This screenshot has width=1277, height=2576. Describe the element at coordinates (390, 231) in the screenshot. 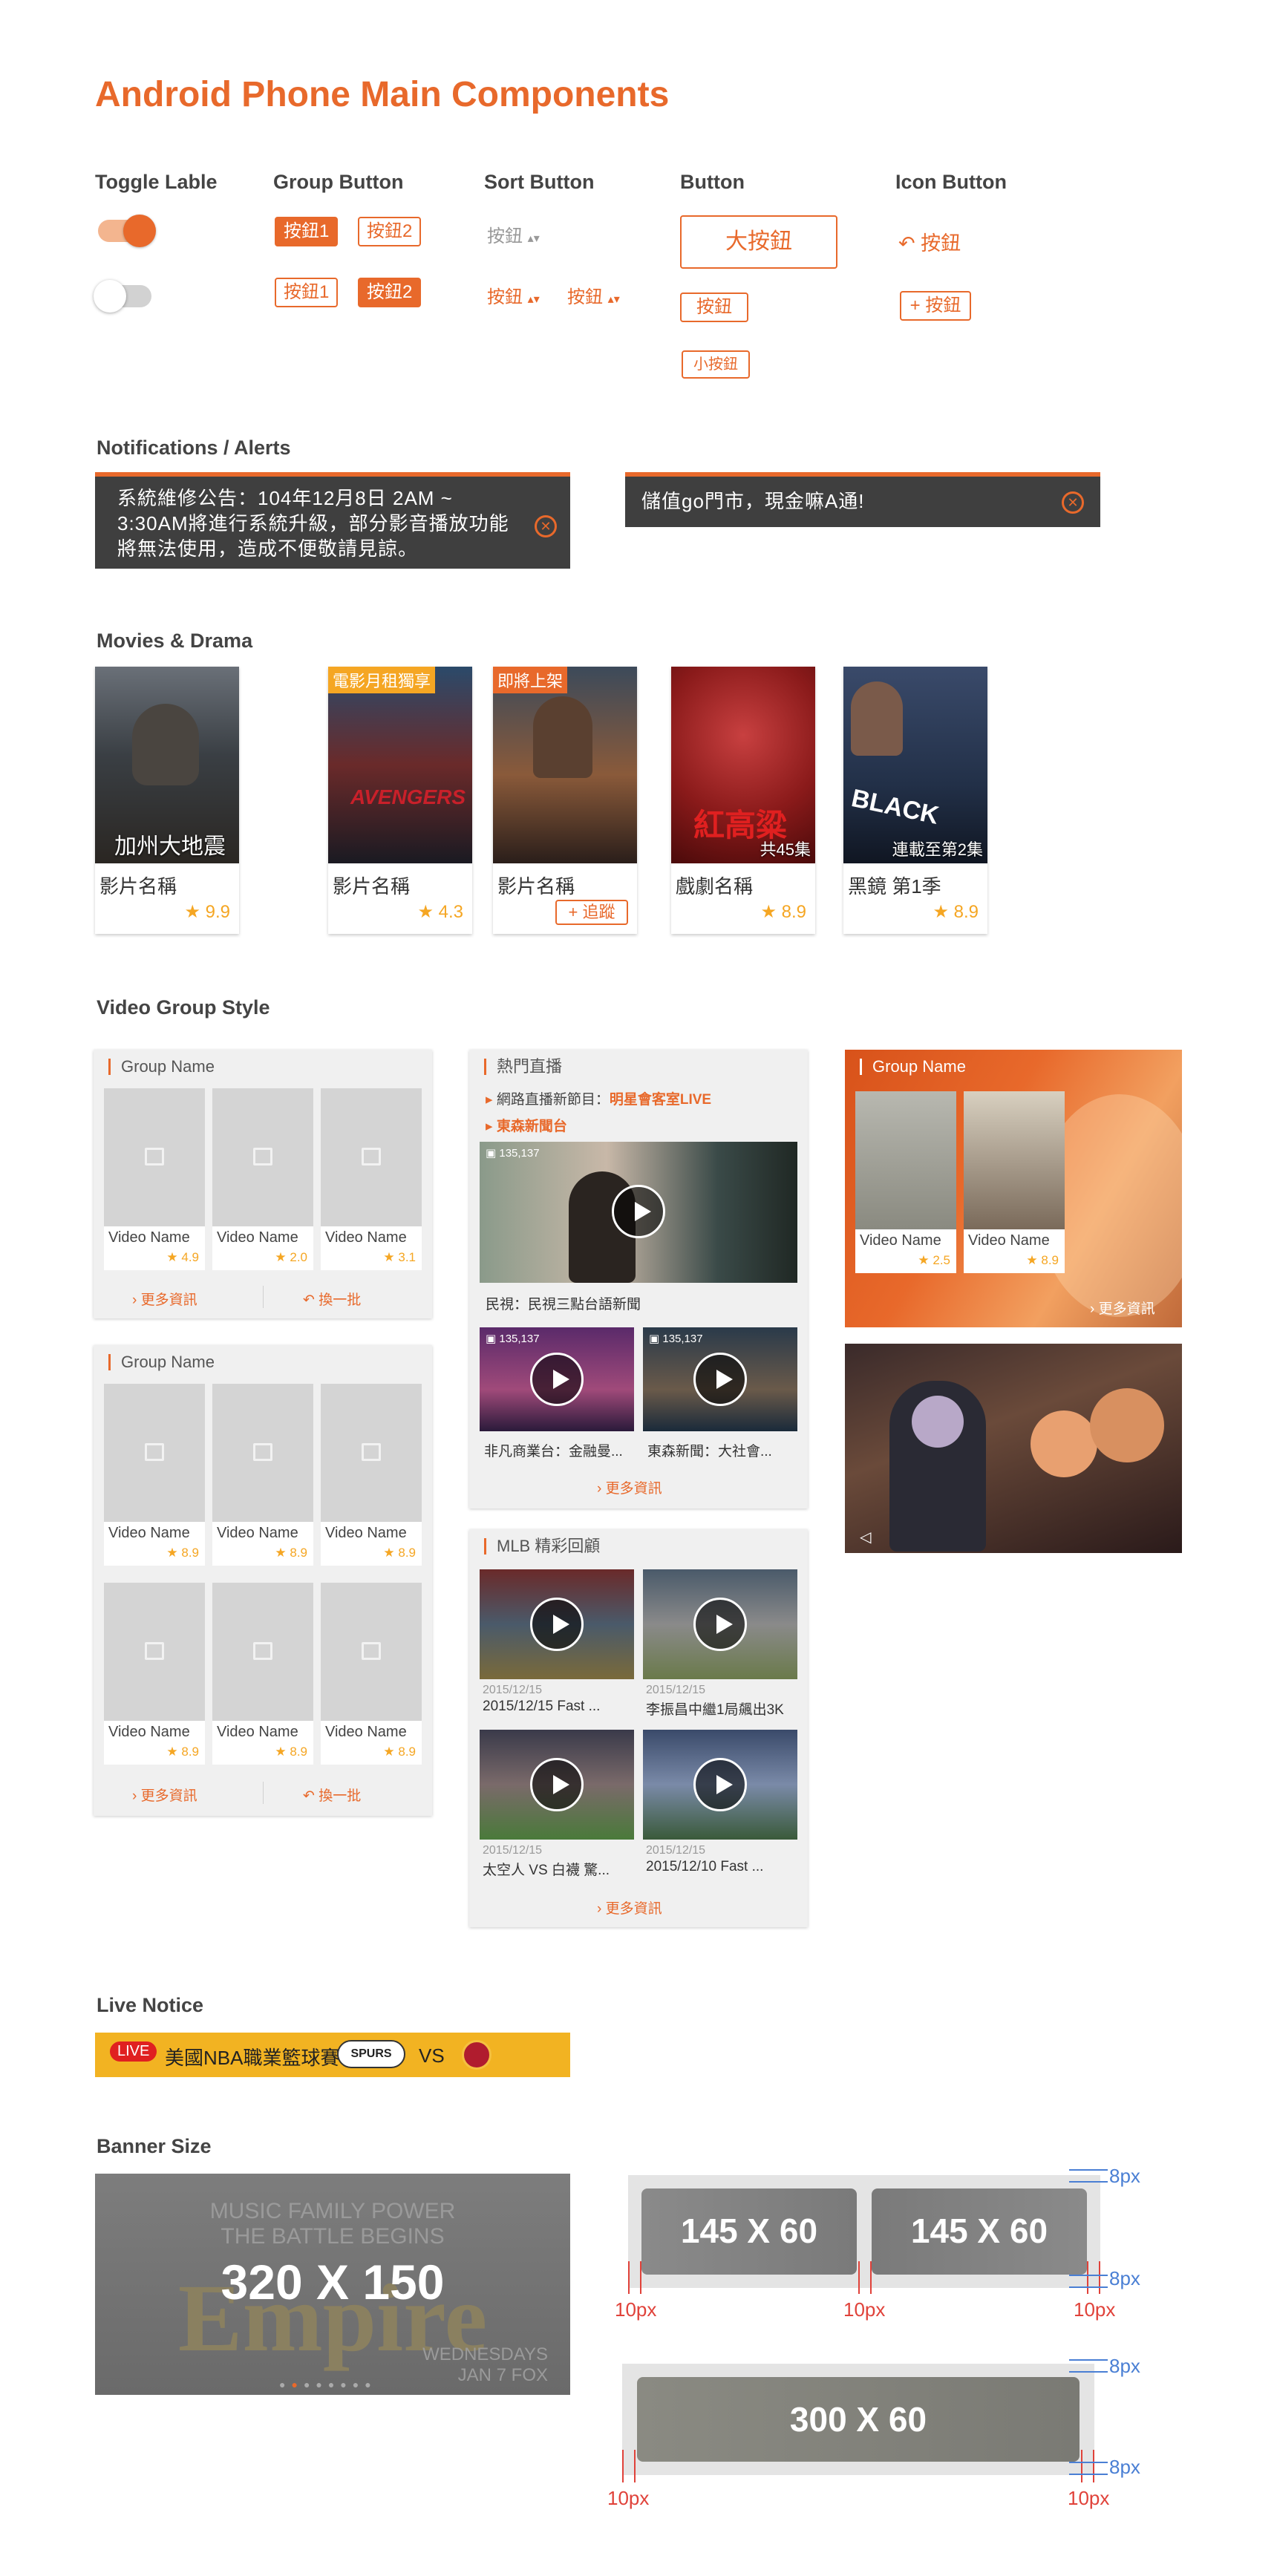

I see `group-button-2: 按鈕2` at that location.